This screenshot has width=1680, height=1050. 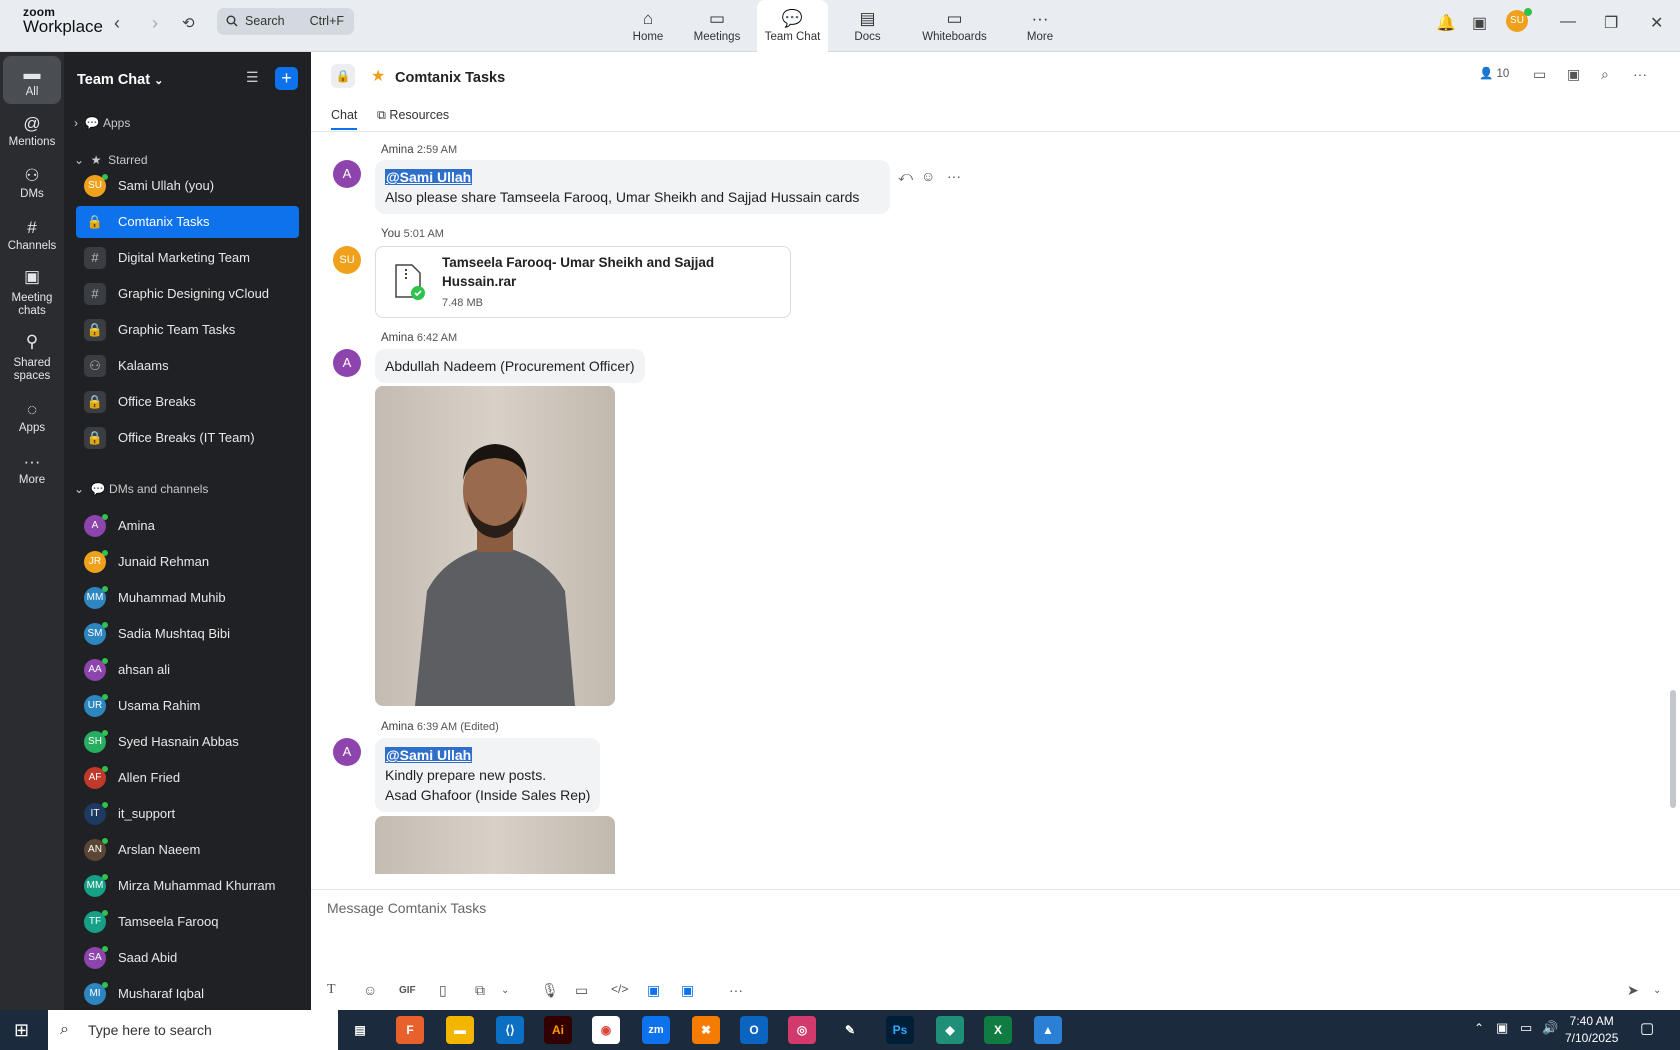 What do you see at coordinates (717, 26) in the screenshot?
I see `tab-meetings: ▭ Meetings` at bounding box center [717, 26].